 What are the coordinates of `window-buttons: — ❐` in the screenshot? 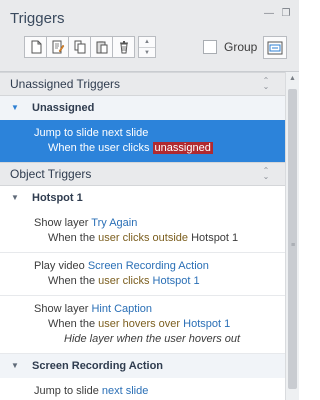 It's located at (277, 14).